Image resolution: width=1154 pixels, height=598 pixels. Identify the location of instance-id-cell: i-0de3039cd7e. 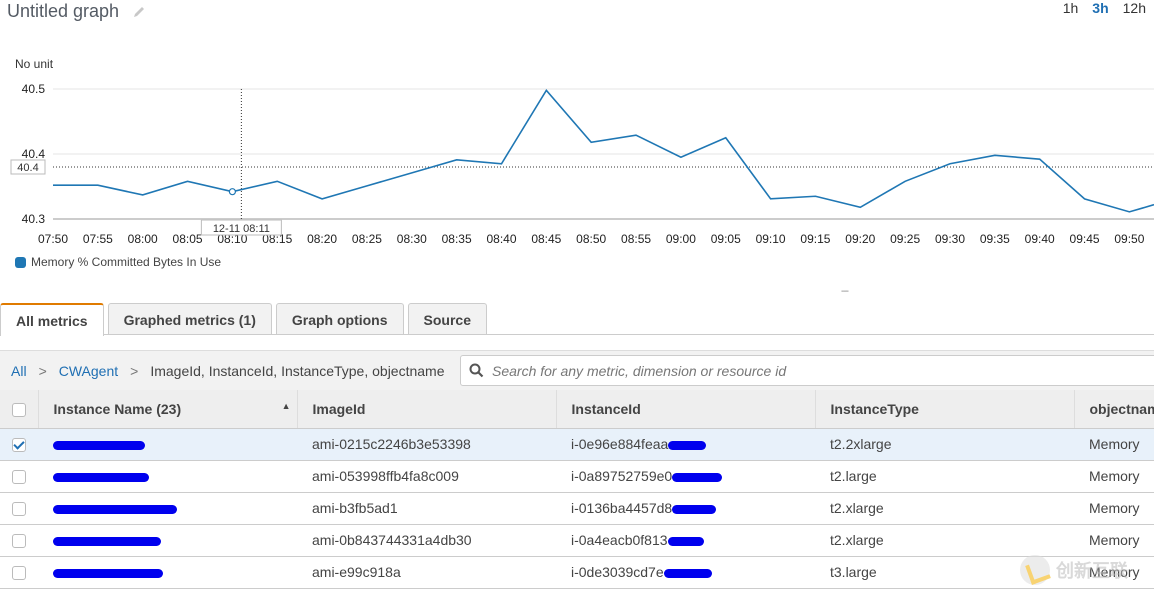
(685, 572).